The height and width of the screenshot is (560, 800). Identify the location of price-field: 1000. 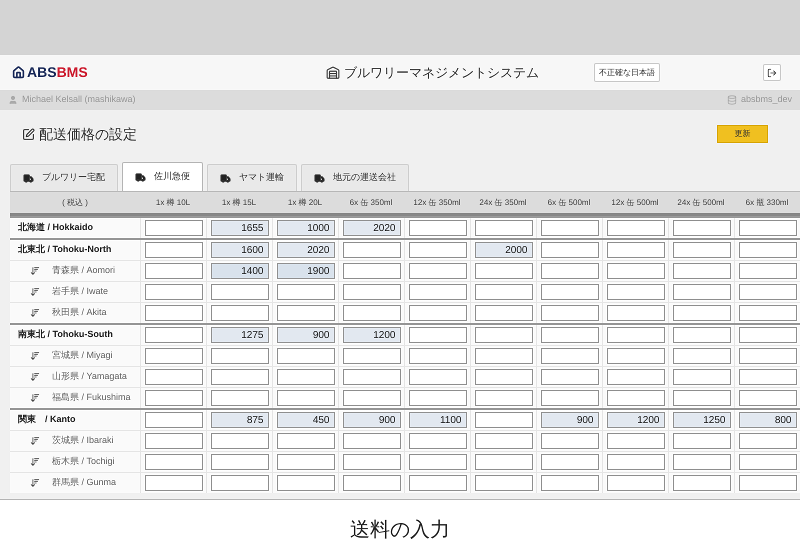
(305, 228).